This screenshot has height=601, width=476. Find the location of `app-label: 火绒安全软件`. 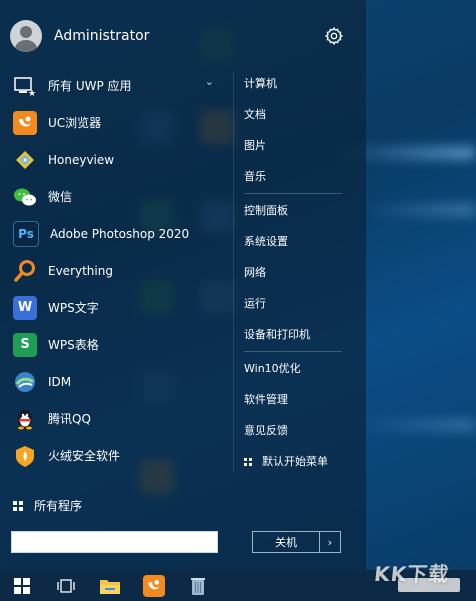

app-label: 火绒安全软件 is located at coordinates (84, 456).